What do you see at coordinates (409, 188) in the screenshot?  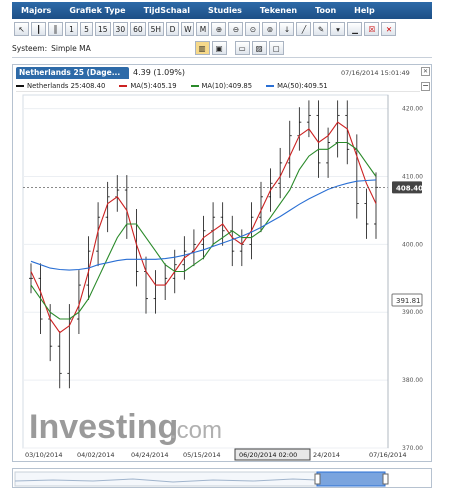 I see `price-tag-label: 408.40` at bounding box center [409, 188].